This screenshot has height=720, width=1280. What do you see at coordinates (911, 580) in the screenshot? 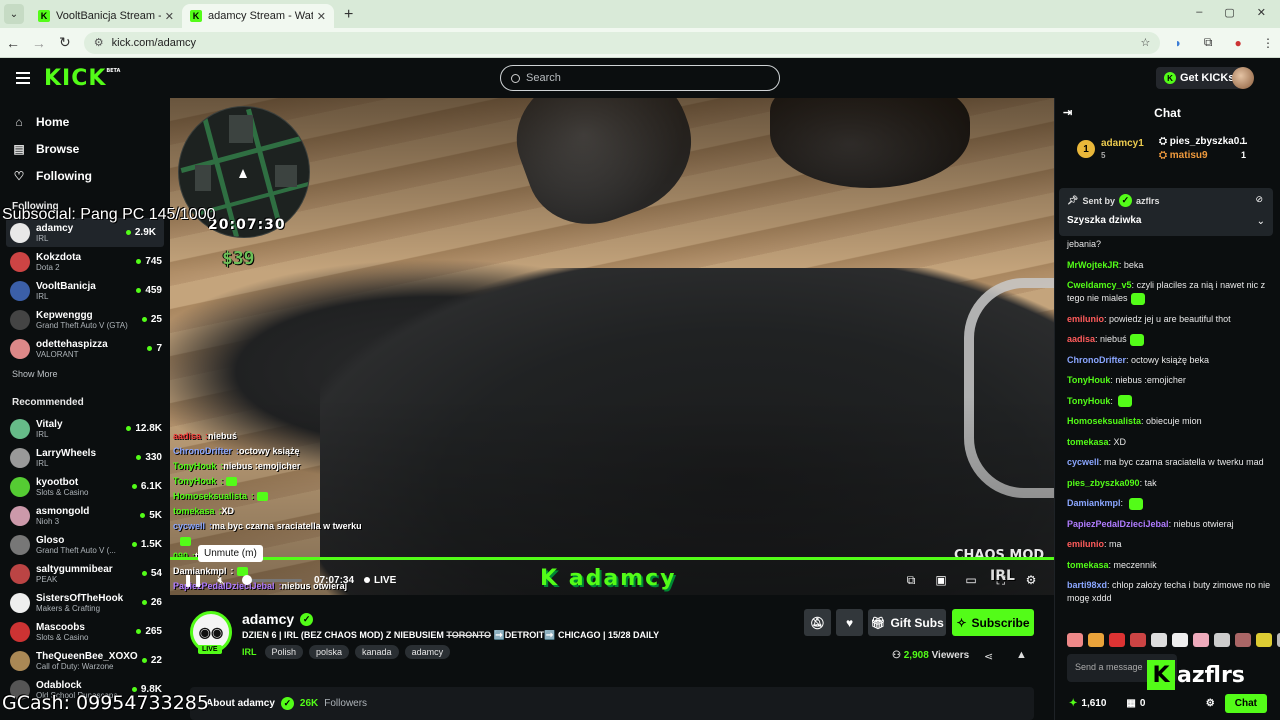
I see `mini-player-icon: ⧉` at bounding box center [911, 580].